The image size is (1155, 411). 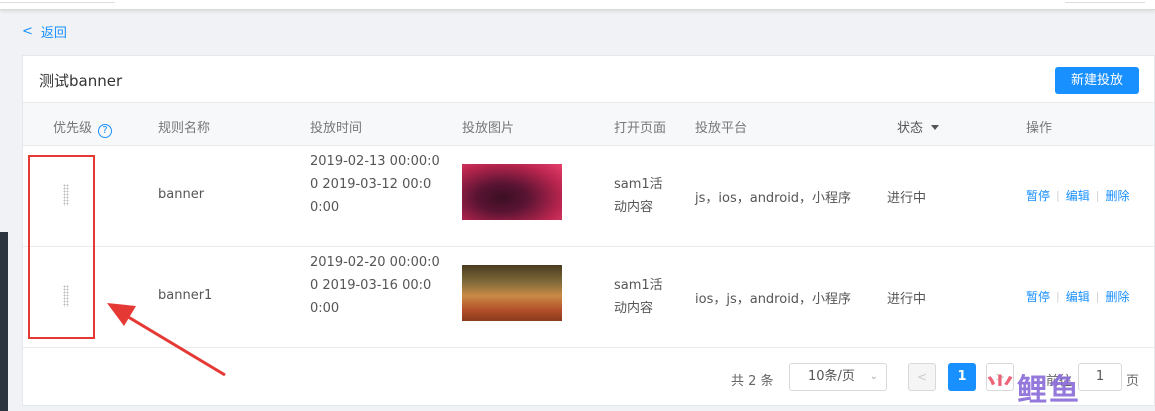 What do you see at coordinates (166, 340) in the screenshot?
I see `annotation-arrow` at bounding box center [166, 340].